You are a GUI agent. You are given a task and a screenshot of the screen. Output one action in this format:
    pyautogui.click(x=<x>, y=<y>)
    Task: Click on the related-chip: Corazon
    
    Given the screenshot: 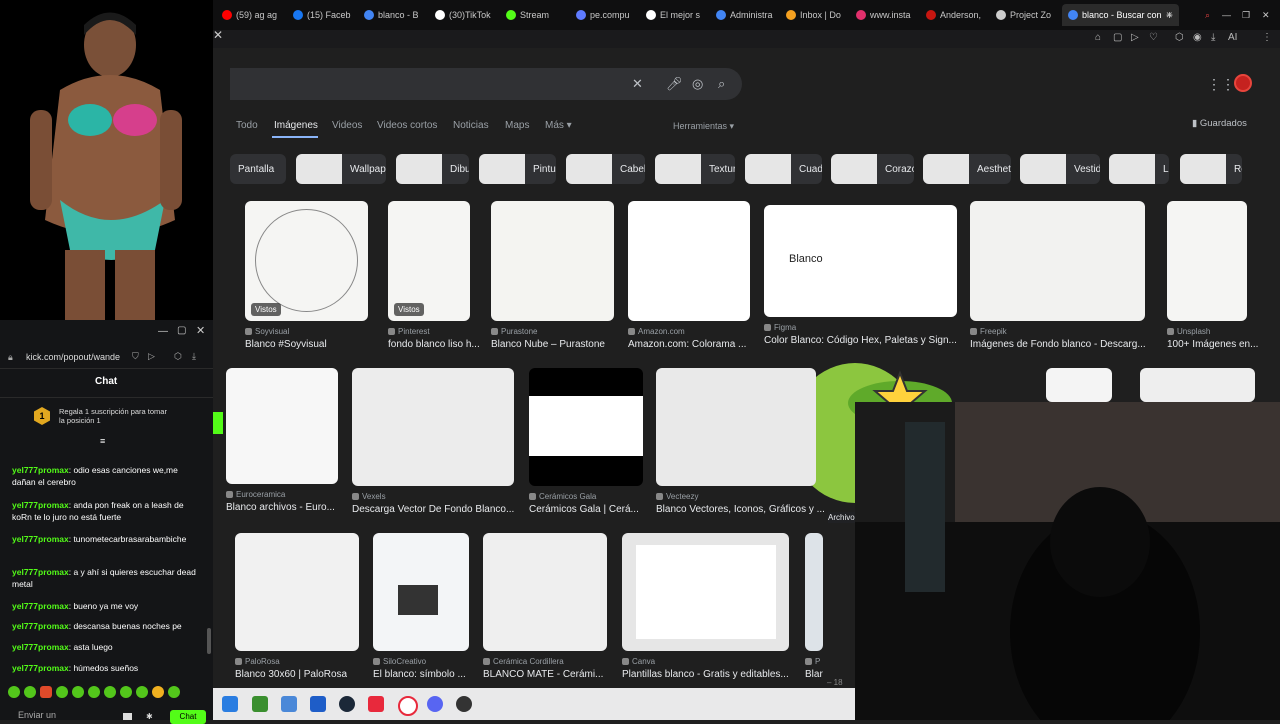 What is the action you would take?
    pyautogui.click(x=872, y=169)
    